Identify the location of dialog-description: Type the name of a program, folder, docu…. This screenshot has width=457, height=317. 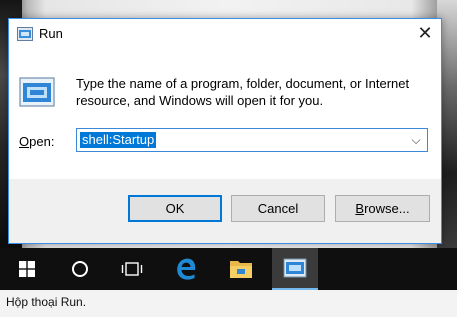
(243, 92).